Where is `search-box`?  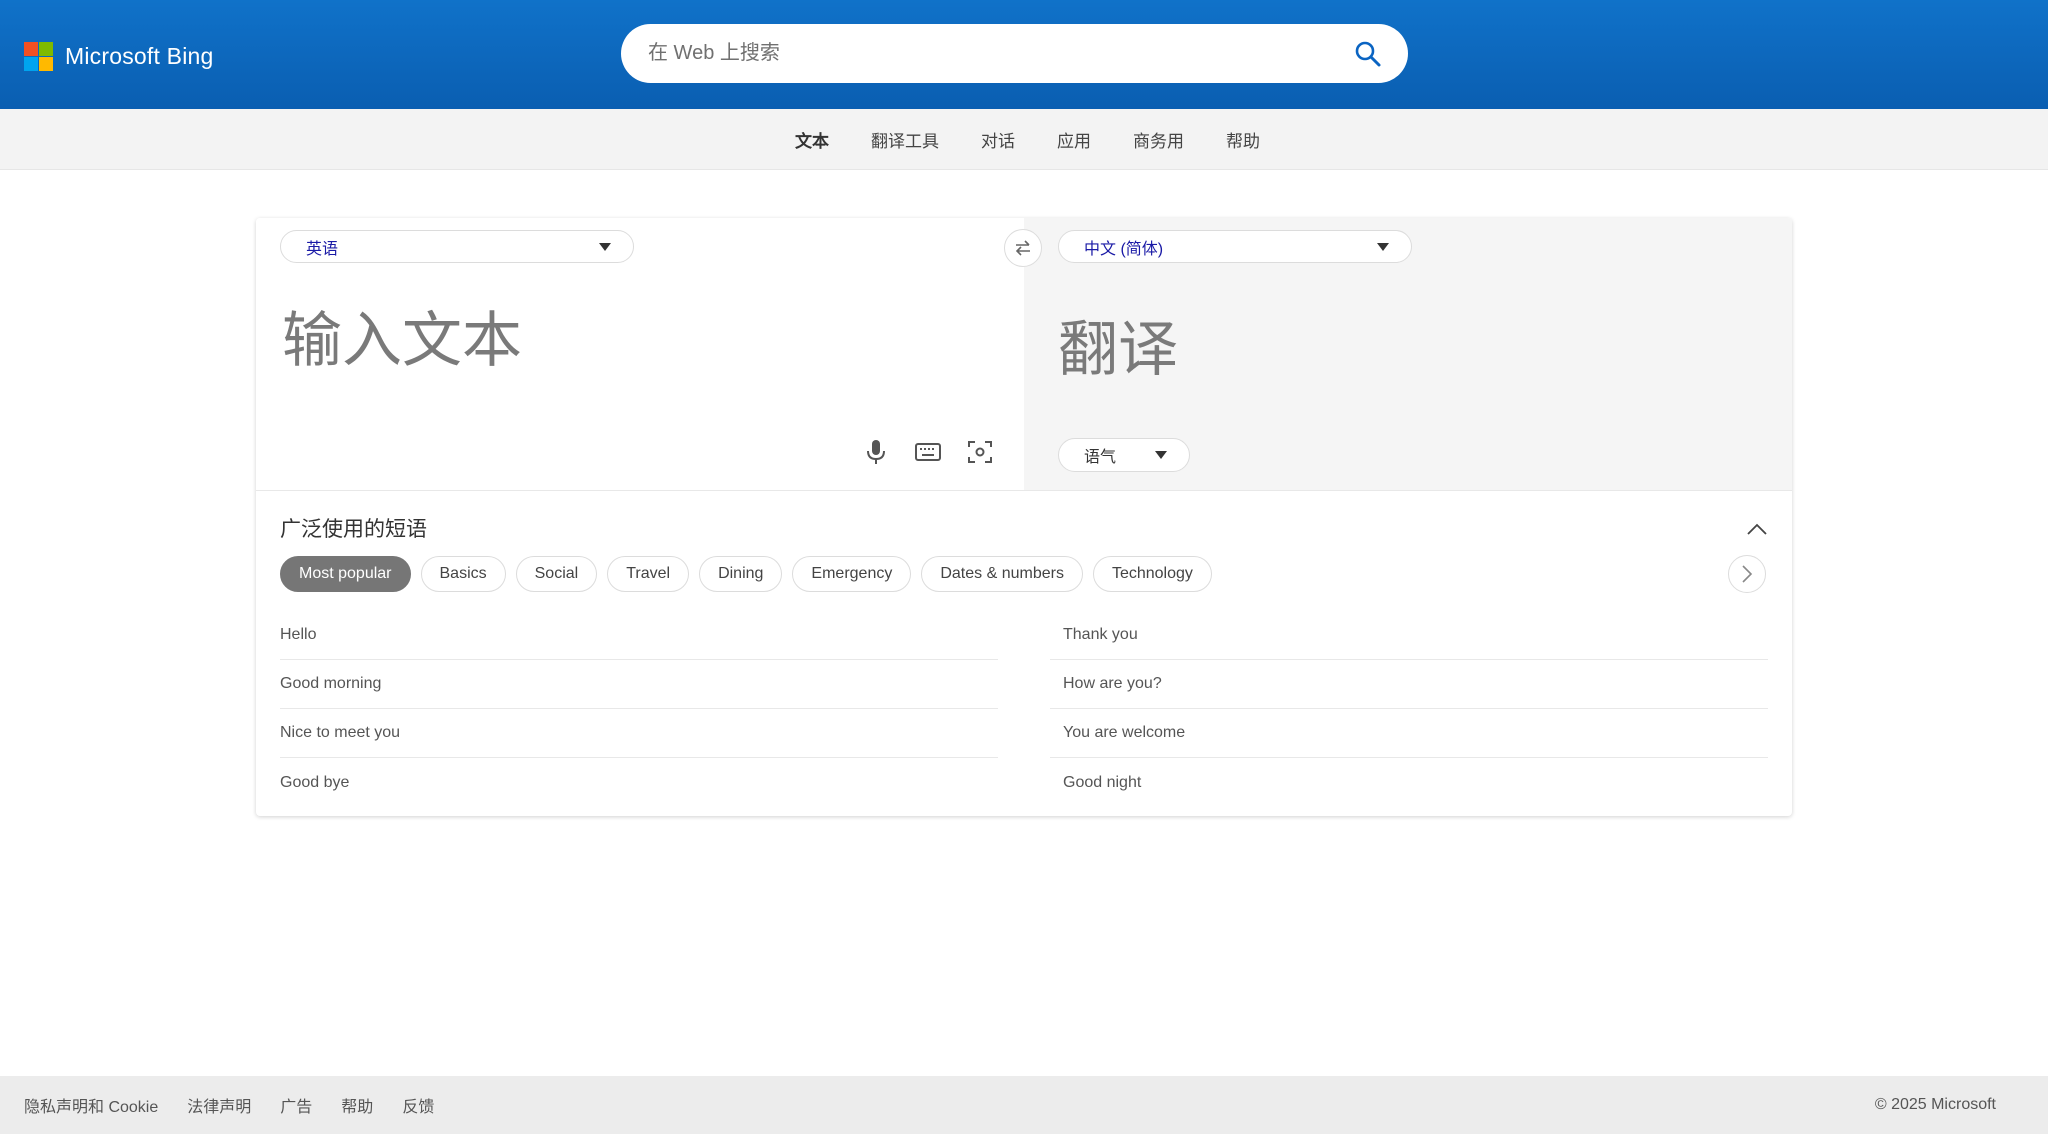 search-box is located at coordinates (1014, 53).